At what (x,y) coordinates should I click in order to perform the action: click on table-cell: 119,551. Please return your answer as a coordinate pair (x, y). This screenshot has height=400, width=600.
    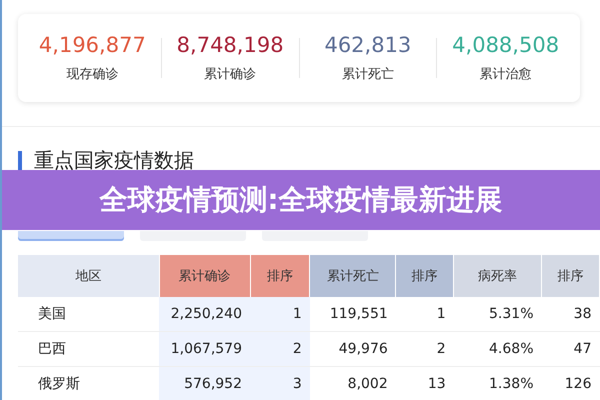
    Looking at the image, I should click on (353, 314).